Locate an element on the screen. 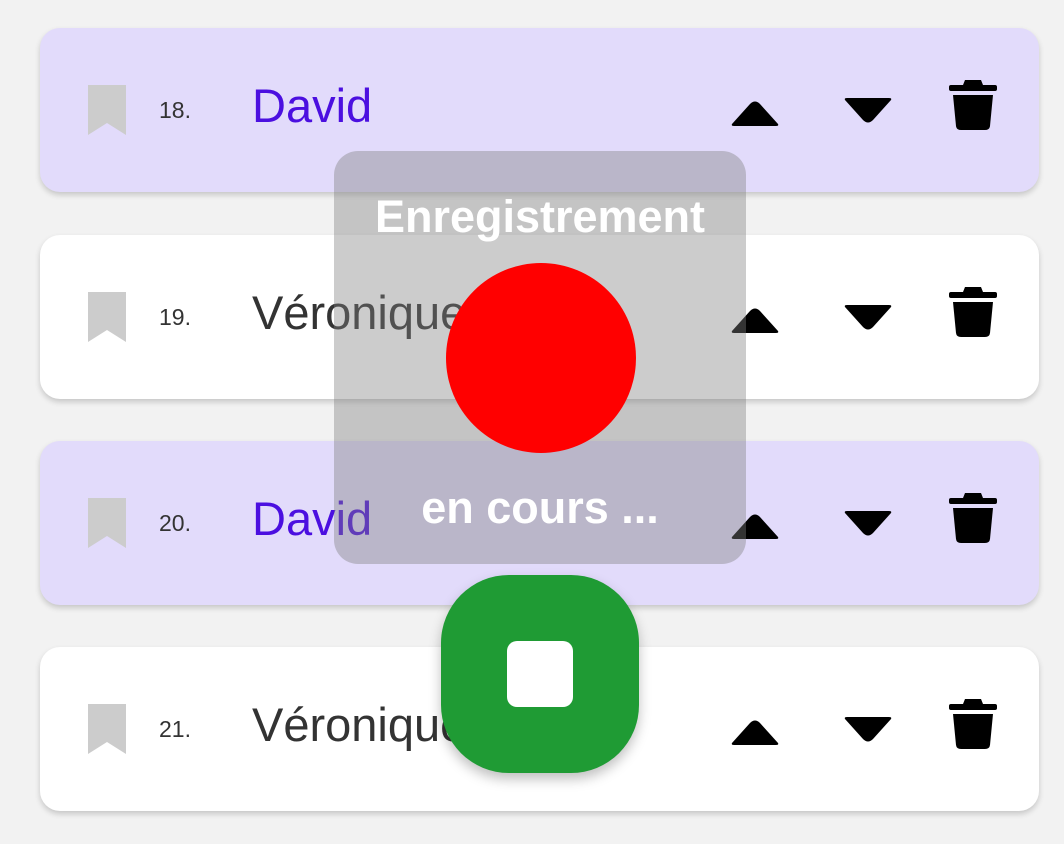  item-number: 19. is located at coordinates (175, 317).